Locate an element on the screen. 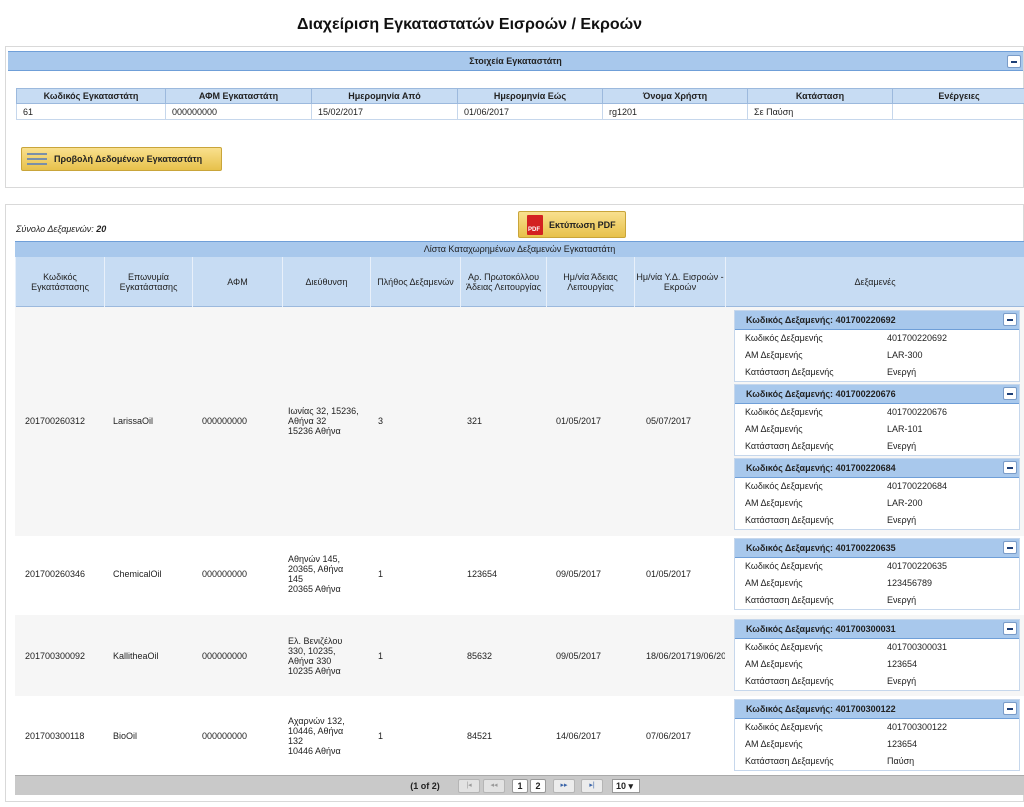 The width and height of the screenshot is (1024, 807). next-page-button: ▸▸ is located at coordinates (564, 786).